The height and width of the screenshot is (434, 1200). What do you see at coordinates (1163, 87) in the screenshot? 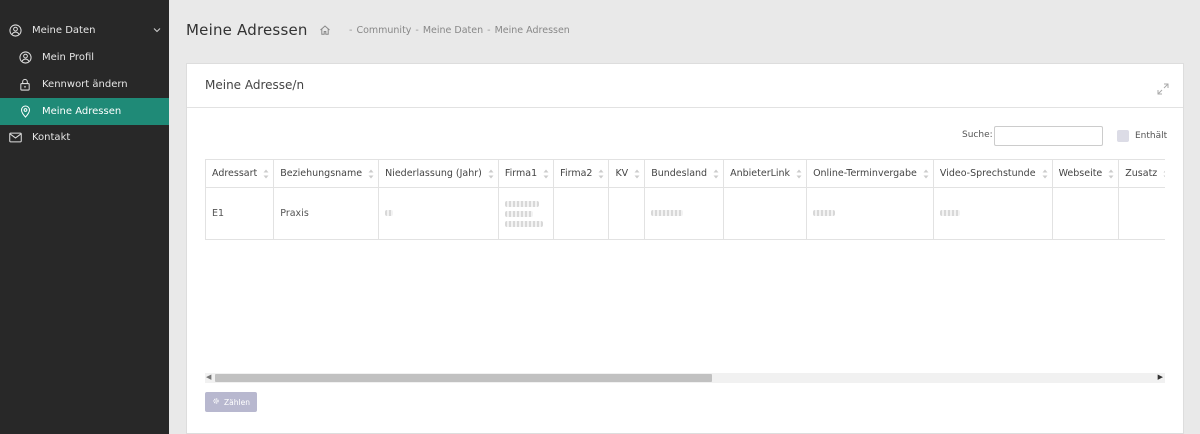
I see `expand-icon` at bounding box center [1163, 87].